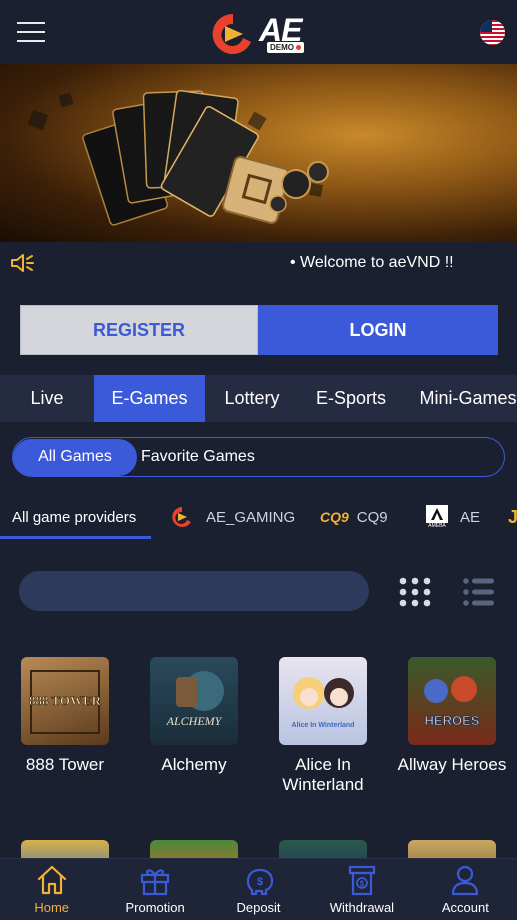 The image size is (517, 920). What do you see at coordinates (479, 592) in the screenshot?
I see `list-view-icon` at bounding box center [479, 592].